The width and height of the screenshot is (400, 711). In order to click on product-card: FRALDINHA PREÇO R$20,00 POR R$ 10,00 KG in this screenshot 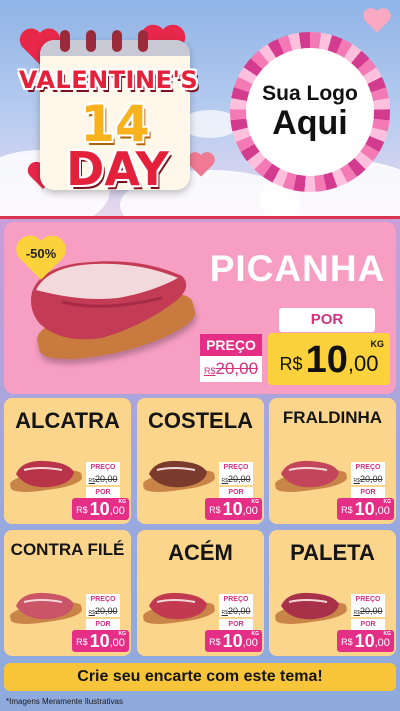, I will do `click(332, 461)`.